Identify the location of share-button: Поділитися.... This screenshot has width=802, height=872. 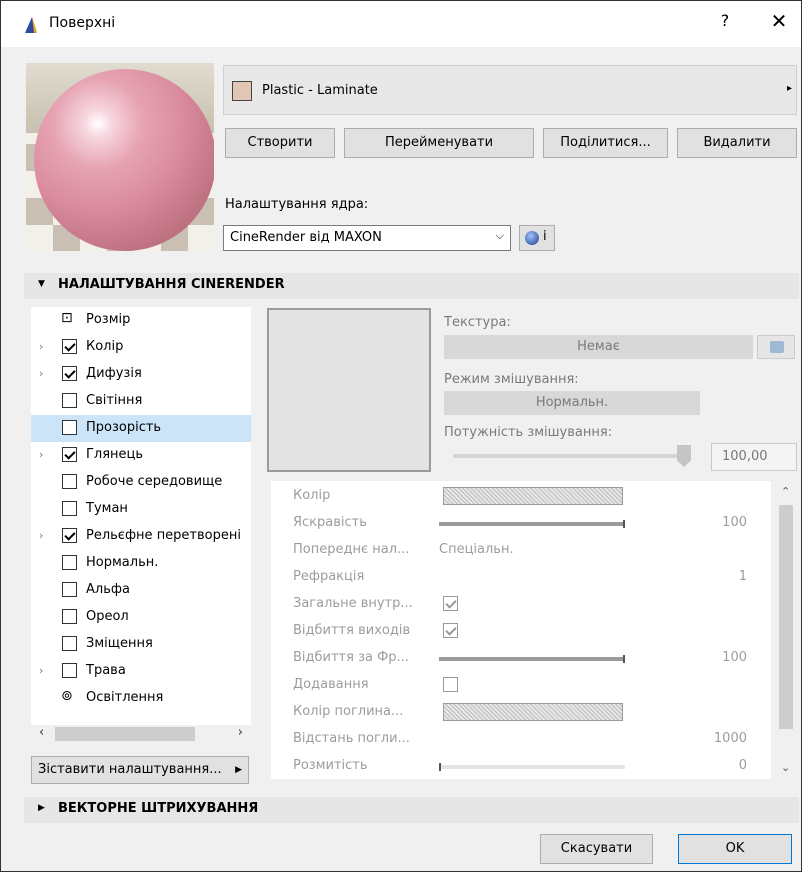
(605, 143).